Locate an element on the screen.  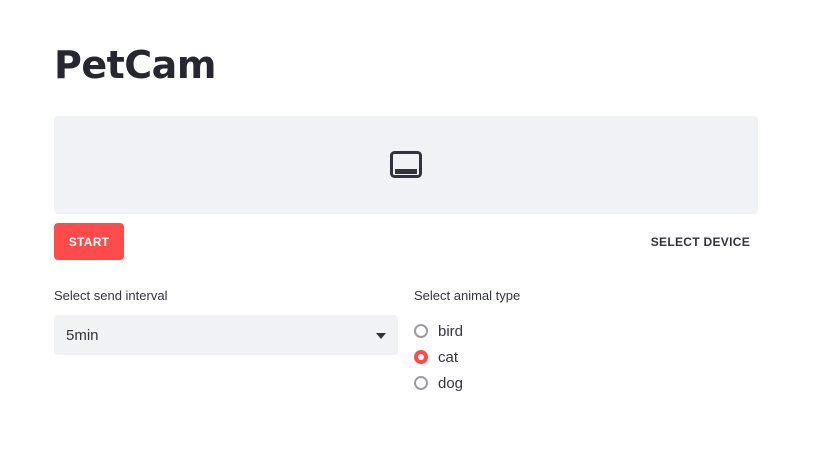
radio-label: bird is located at coordinates (451, 331).